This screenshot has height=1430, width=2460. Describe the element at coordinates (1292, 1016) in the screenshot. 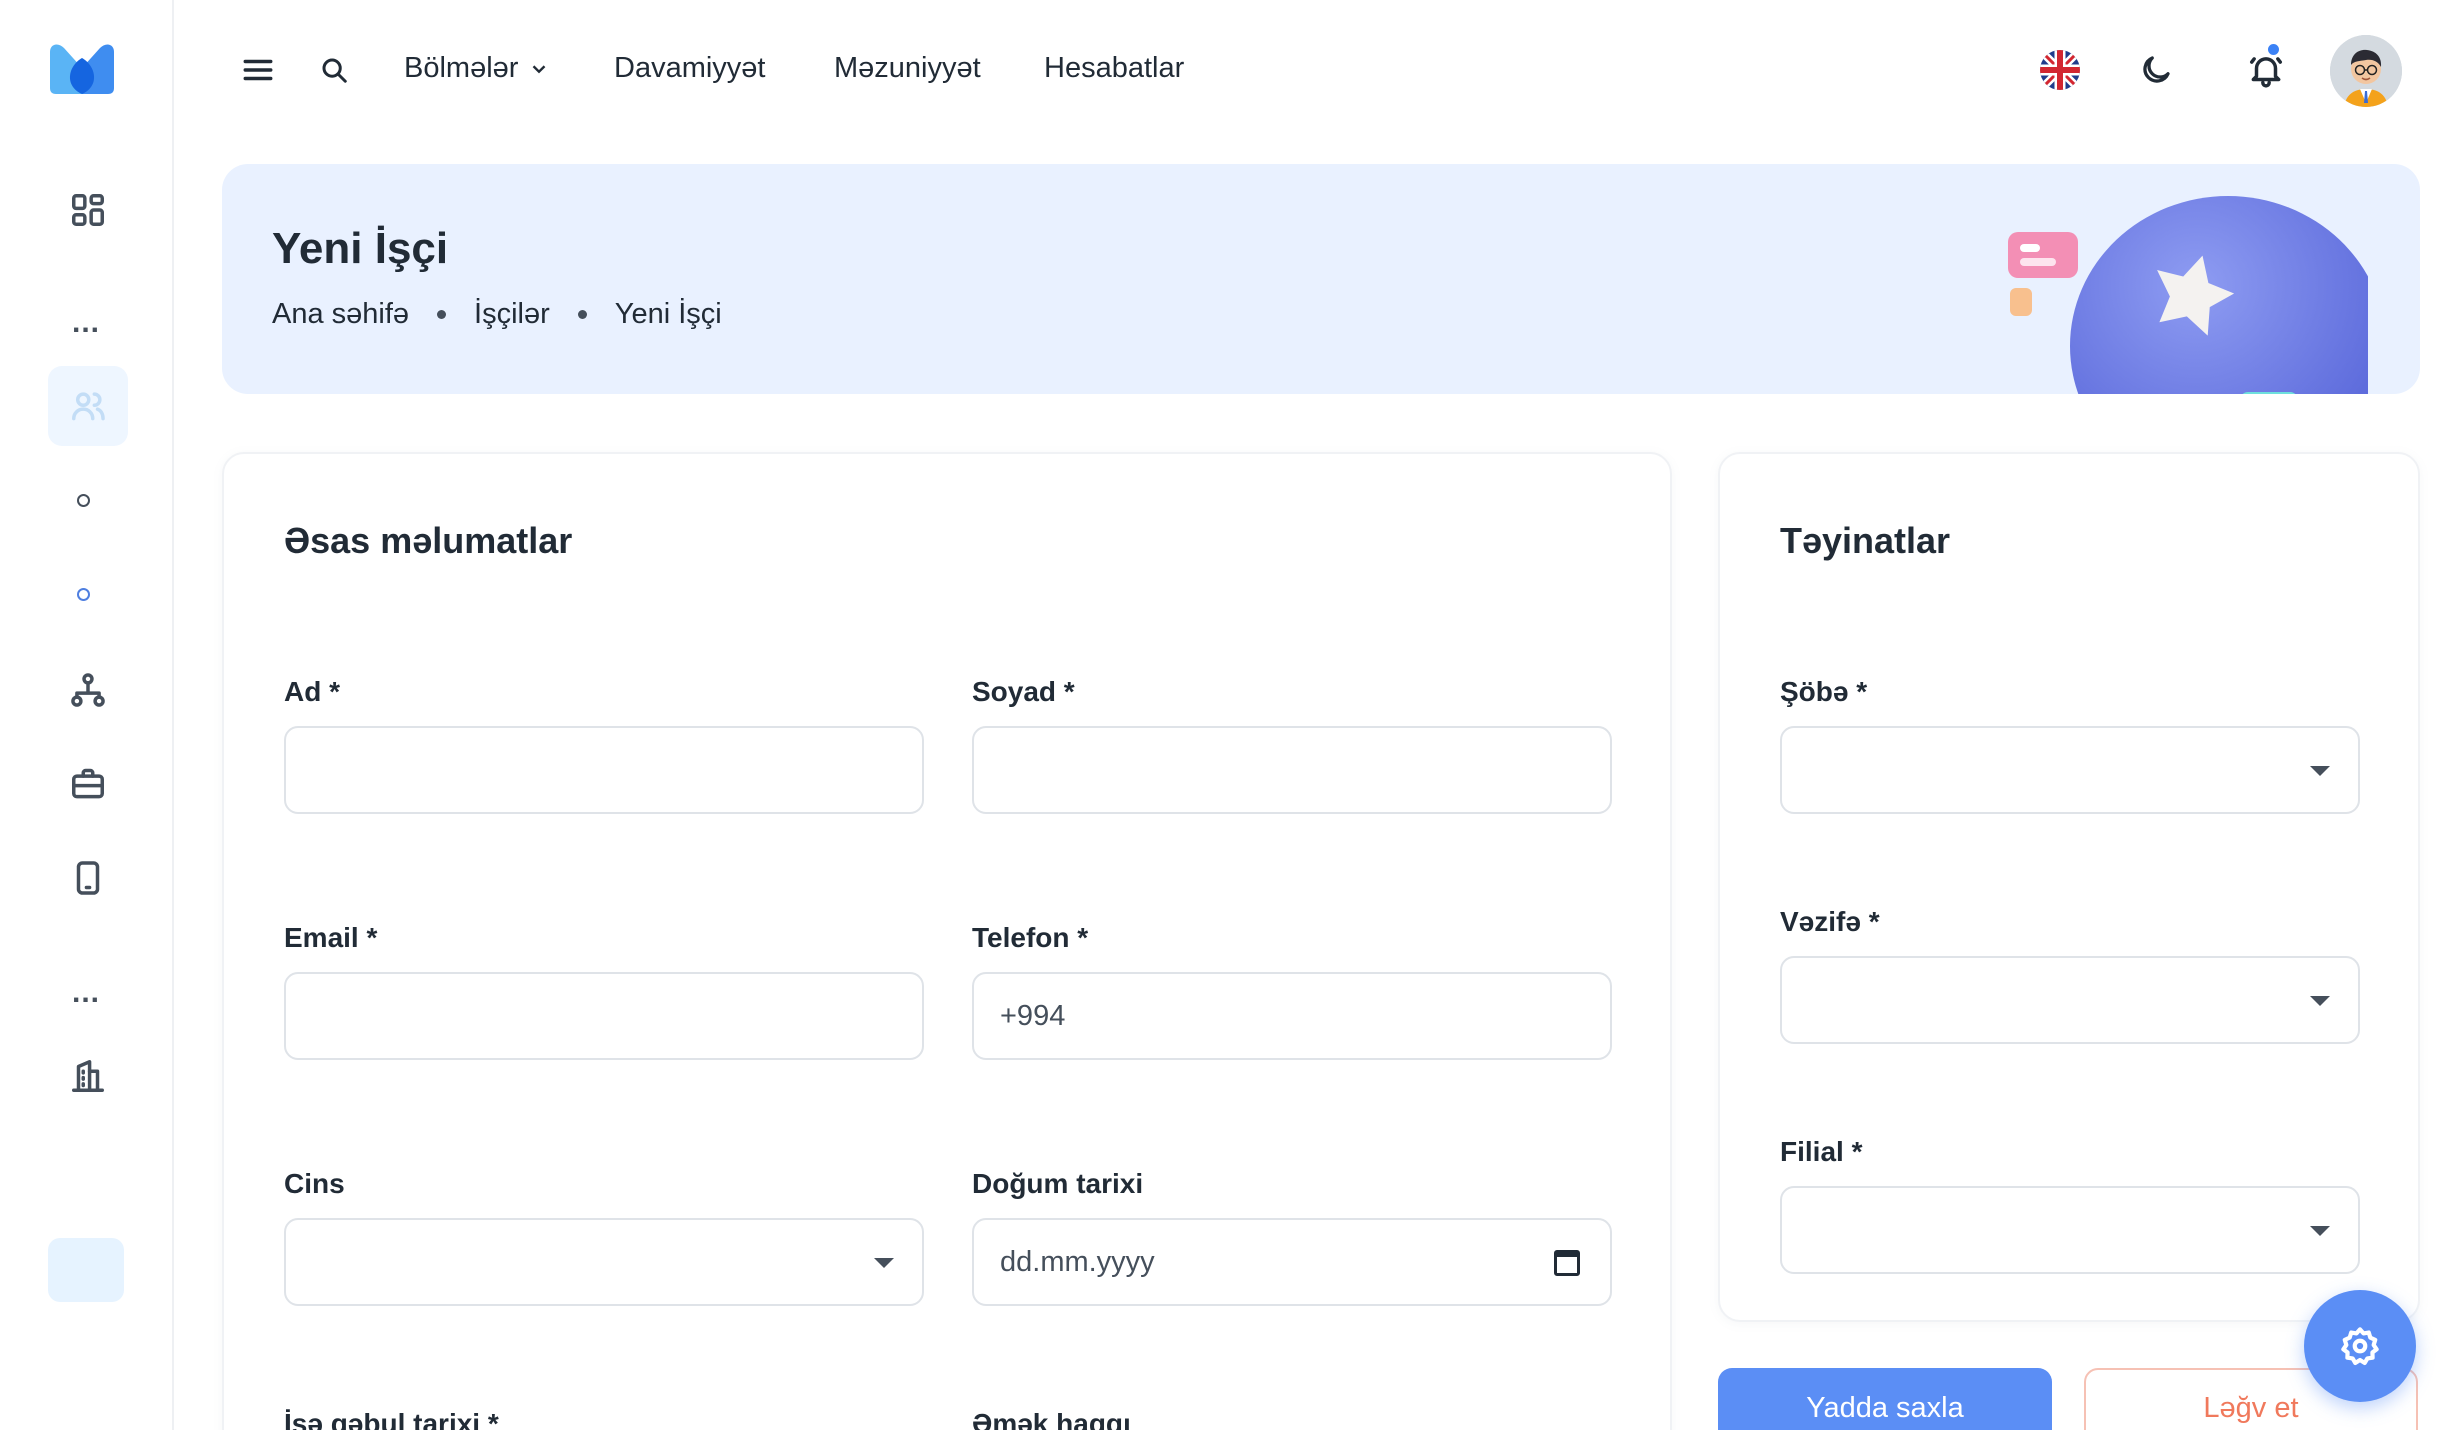

I see `phone-input: +994` at that location.